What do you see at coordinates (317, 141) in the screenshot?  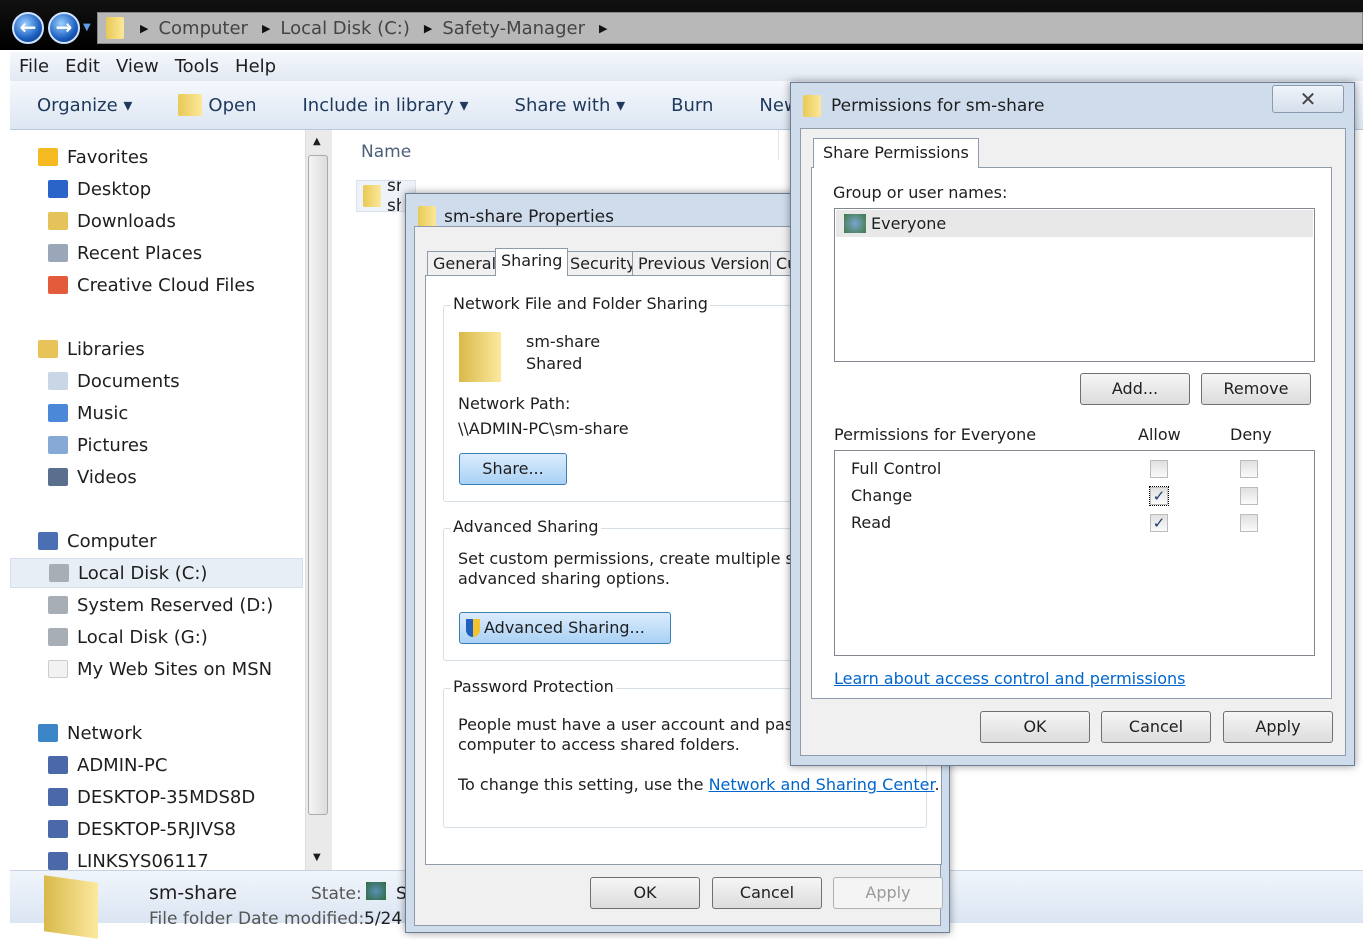 I see `scroll-up-icon: ▲` at bounding box center [317, 141].